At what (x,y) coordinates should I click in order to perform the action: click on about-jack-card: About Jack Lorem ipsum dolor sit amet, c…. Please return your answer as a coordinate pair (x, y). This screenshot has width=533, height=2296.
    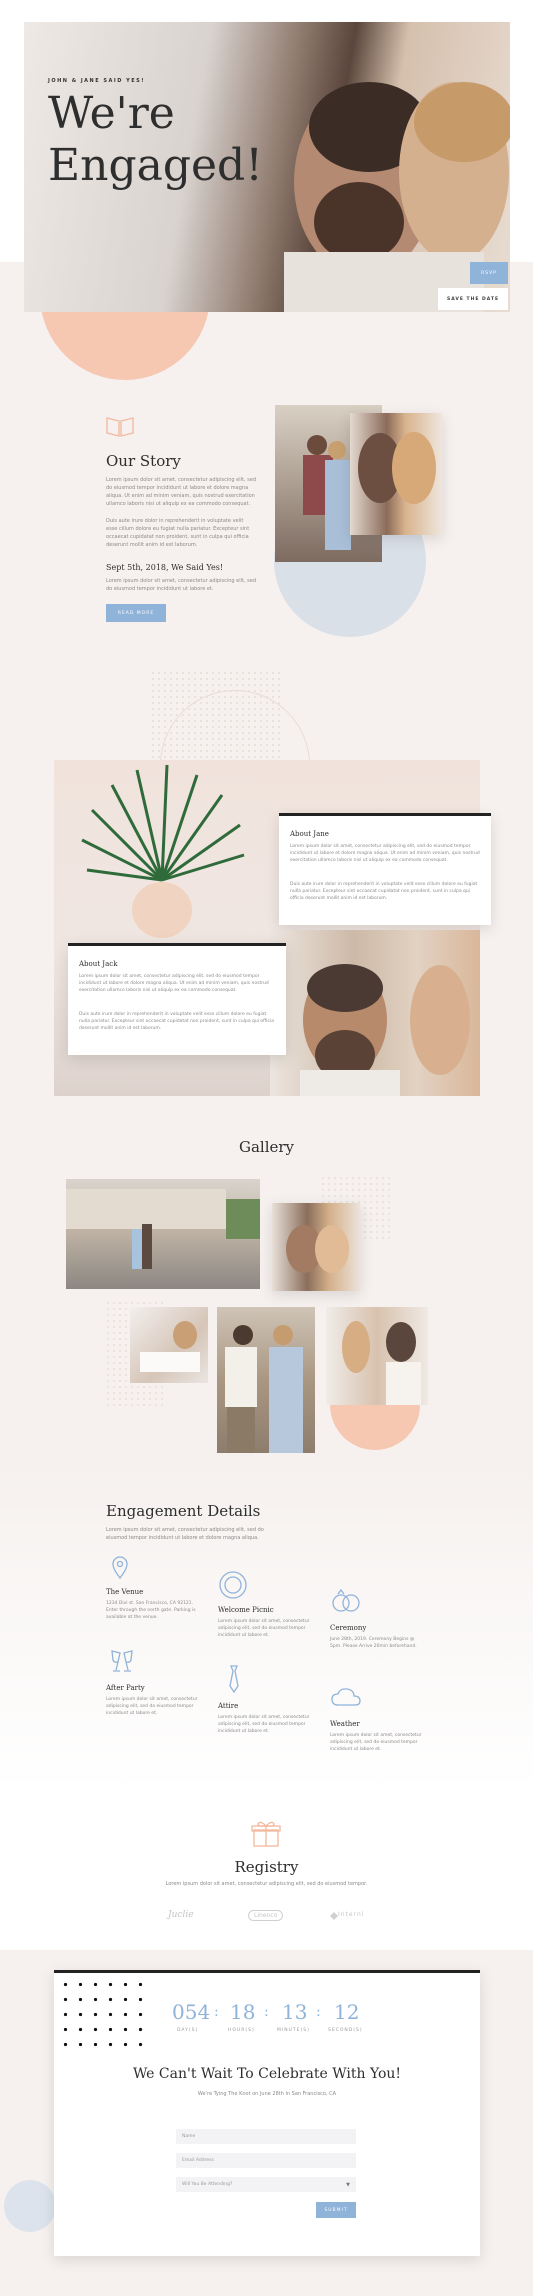
    Looking at the image, I should click on (177, 999).